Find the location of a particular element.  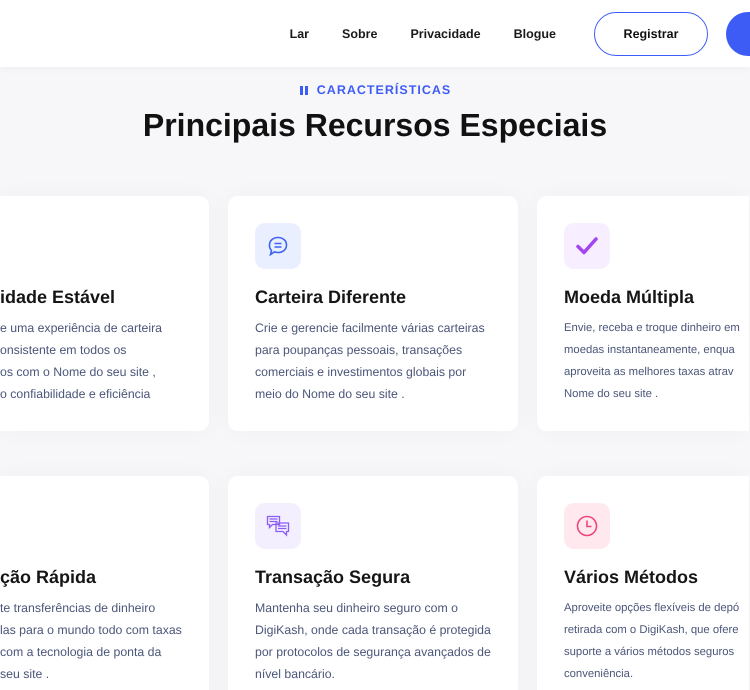

chat-bubbles-icon is located at coordinates (278, 526).